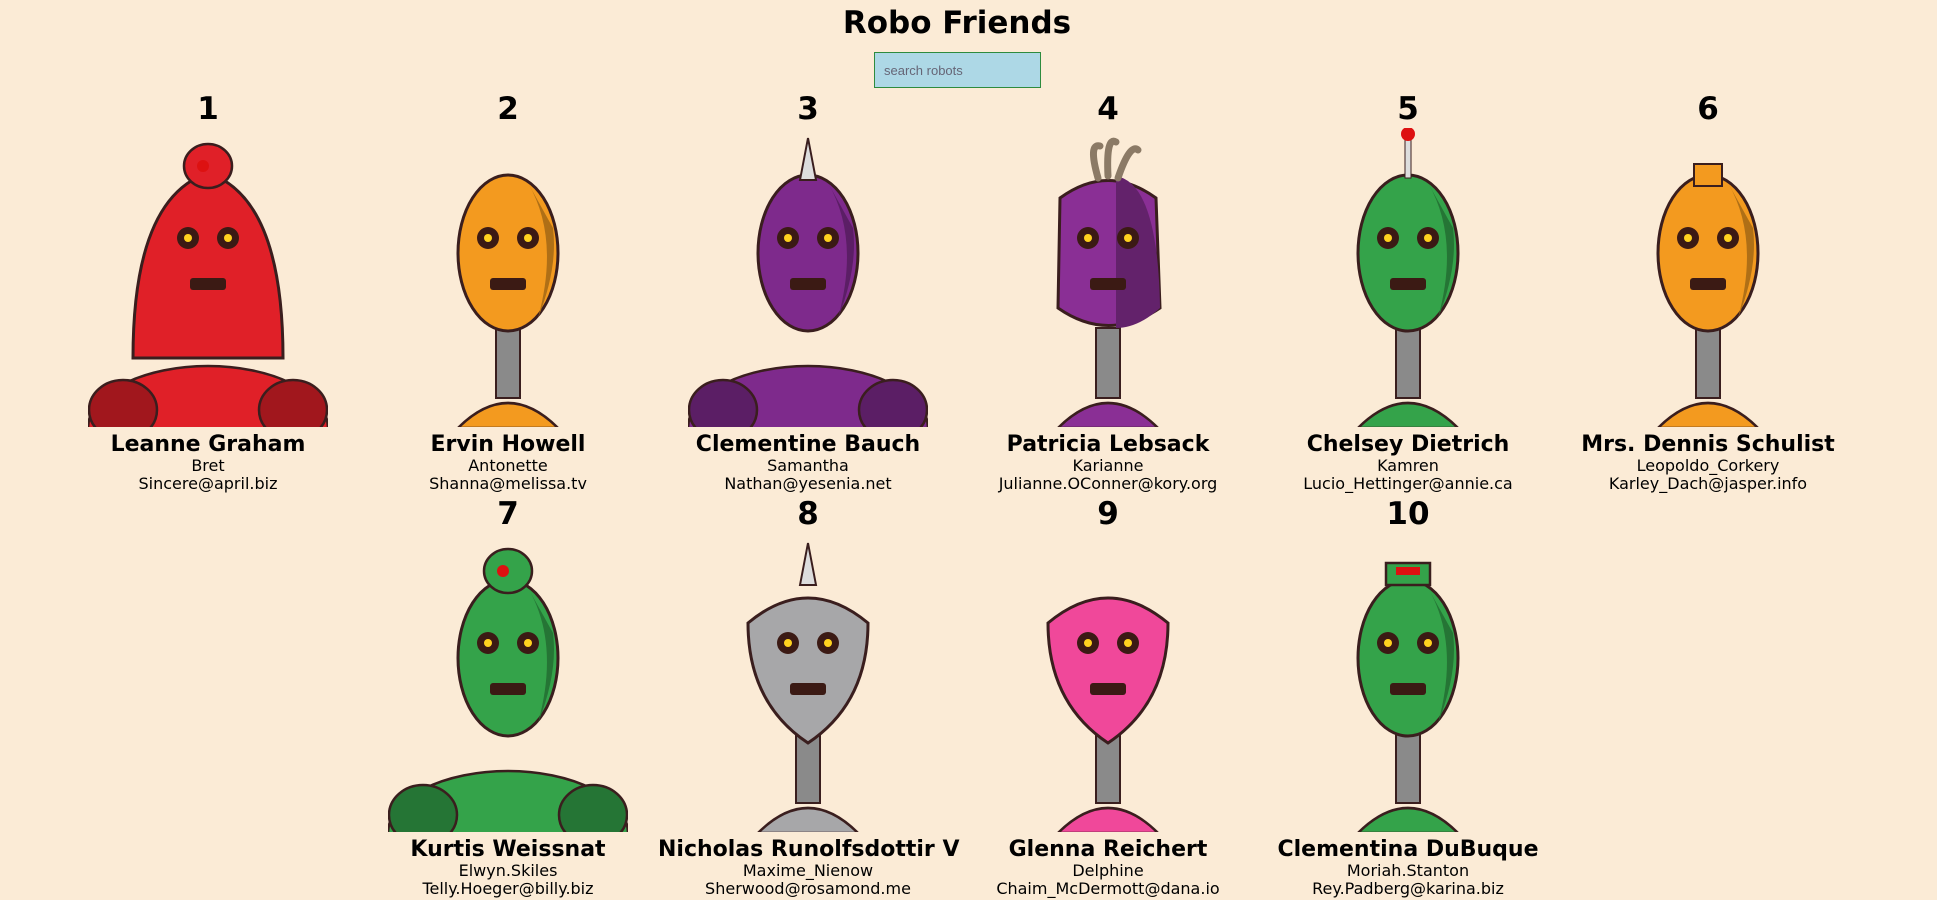 This screenshot has width=1937, height=900. What do you see at coordinates (808, 109) in the screenshot?
I see `robot-id: 3` at bounding box center [808, 109].